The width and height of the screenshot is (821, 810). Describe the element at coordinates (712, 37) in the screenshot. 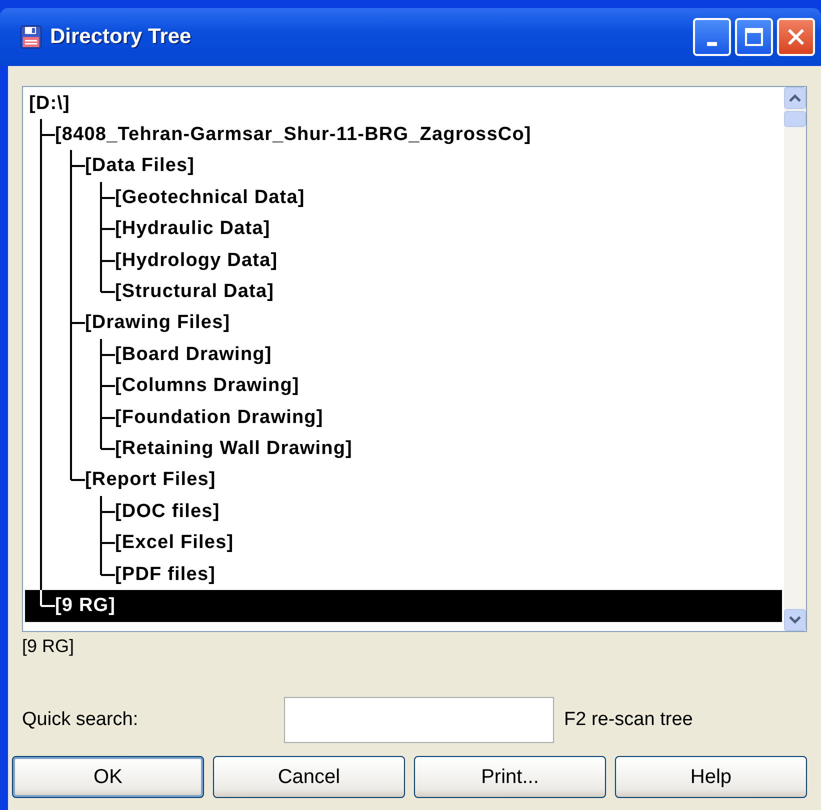

I see `minimize-button` at that location.